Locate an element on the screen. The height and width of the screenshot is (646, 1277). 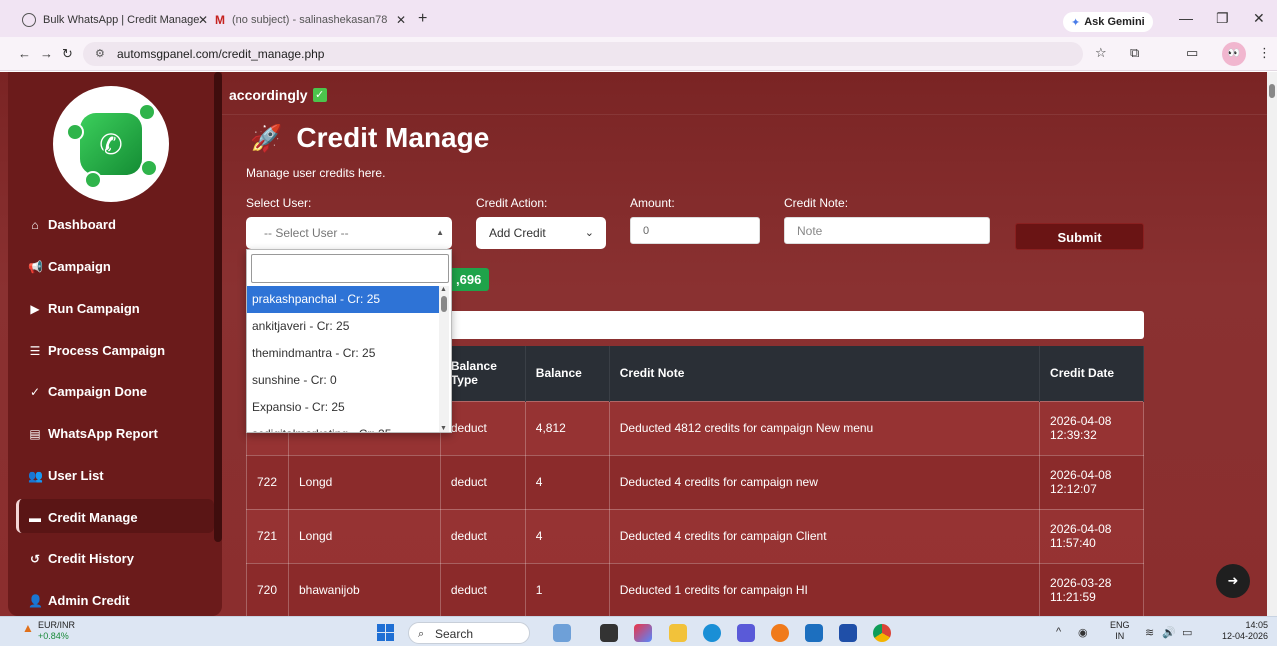
page-title-text: Credit Manage is located at coordinates (393, 137).